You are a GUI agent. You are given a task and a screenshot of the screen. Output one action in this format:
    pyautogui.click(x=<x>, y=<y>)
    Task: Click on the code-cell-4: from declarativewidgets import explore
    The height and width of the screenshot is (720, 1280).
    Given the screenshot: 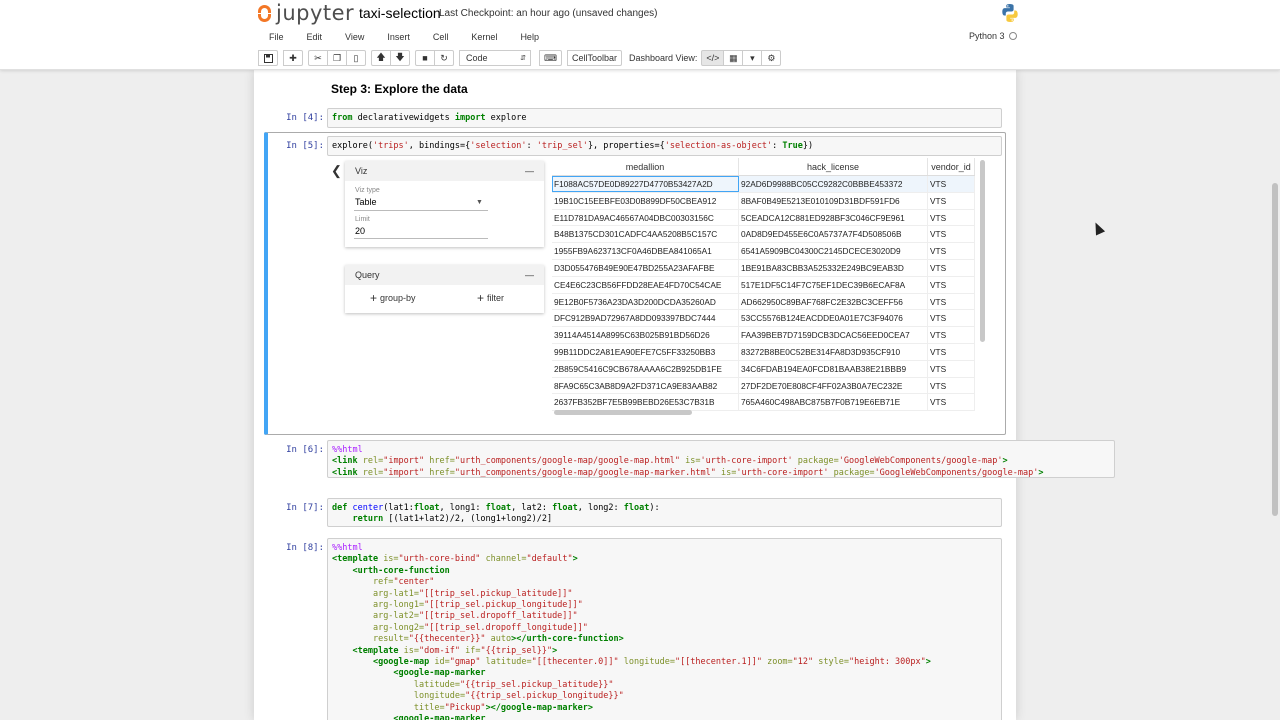 What is the action you would take?
    pyautogui.click(x=664, y=118)
    